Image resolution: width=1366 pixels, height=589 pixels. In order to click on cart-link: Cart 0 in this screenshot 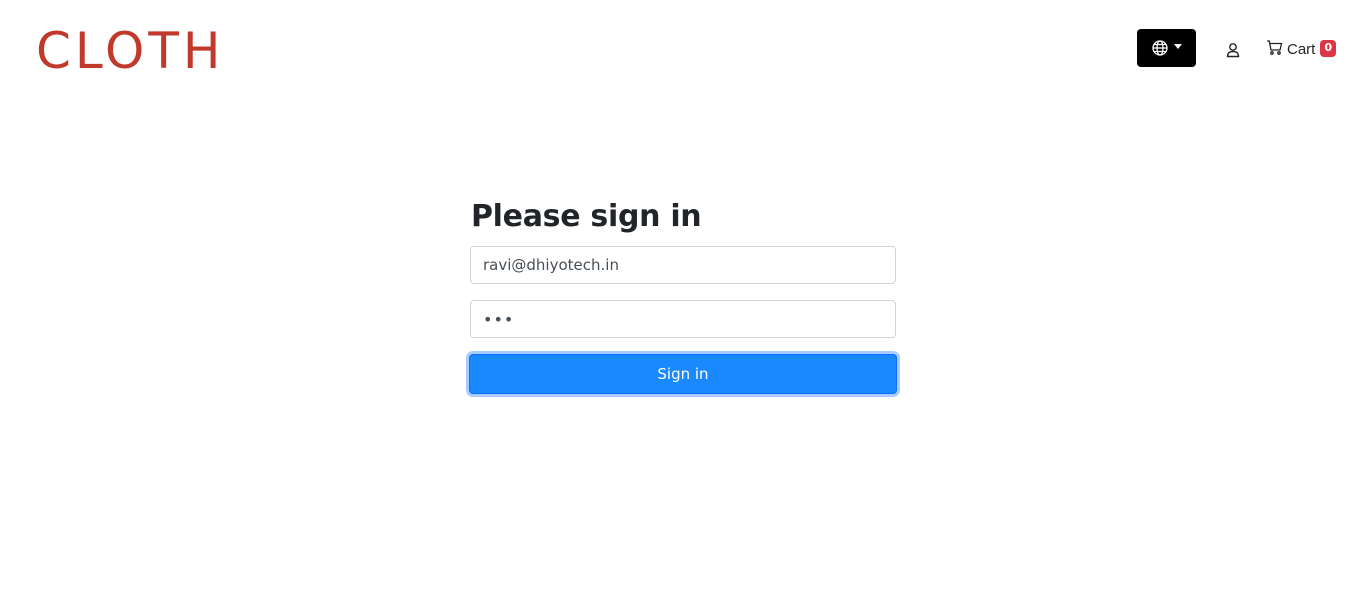, I will do `click(1301, 49)`.